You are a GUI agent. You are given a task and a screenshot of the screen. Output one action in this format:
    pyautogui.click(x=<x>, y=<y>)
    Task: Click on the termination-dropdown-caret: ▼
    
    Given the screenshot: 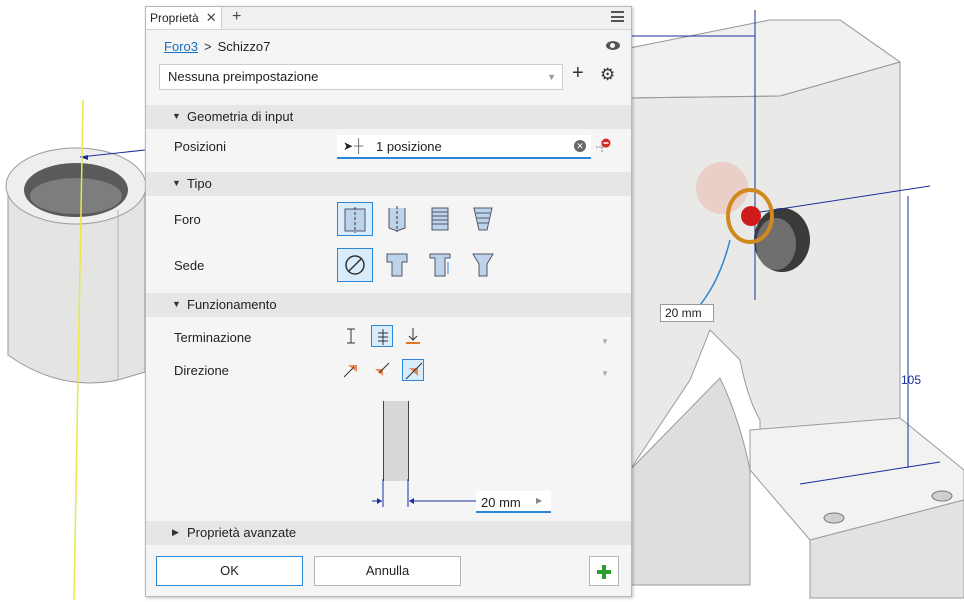 What is the action you would take?
    pyautogui.click(x=605, y=341)
    